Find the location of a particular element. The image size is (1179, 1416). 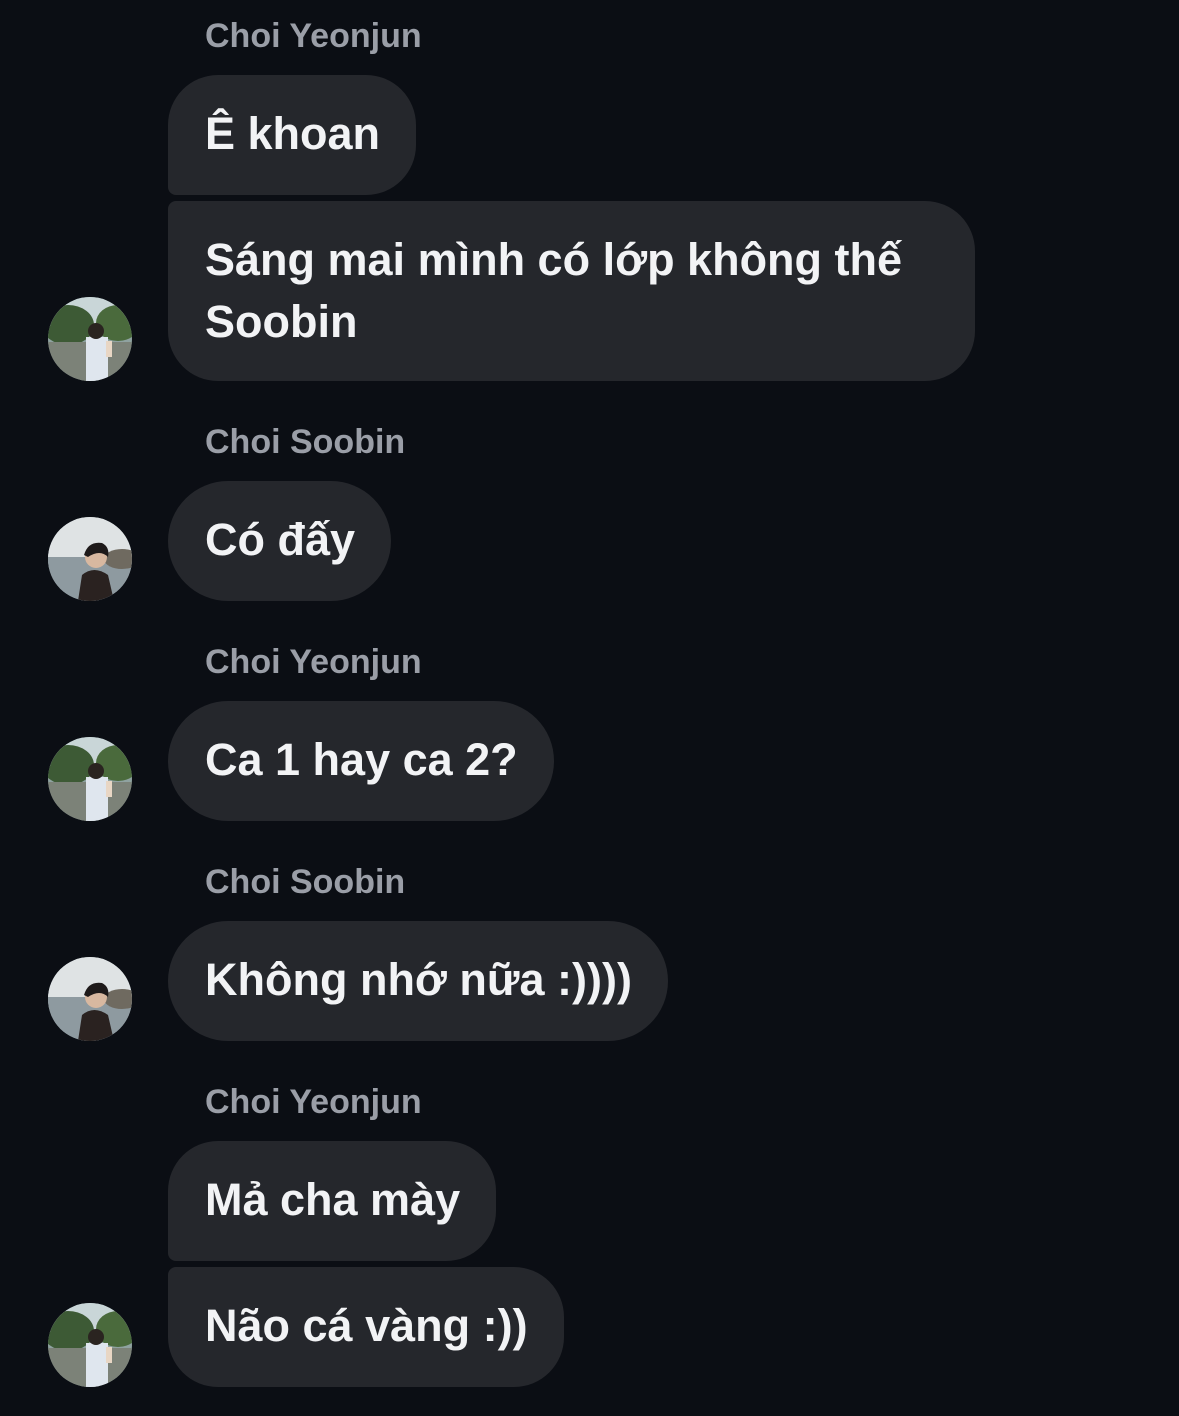

message-bubble: Ê khoan is located at coordinates (292, 135).